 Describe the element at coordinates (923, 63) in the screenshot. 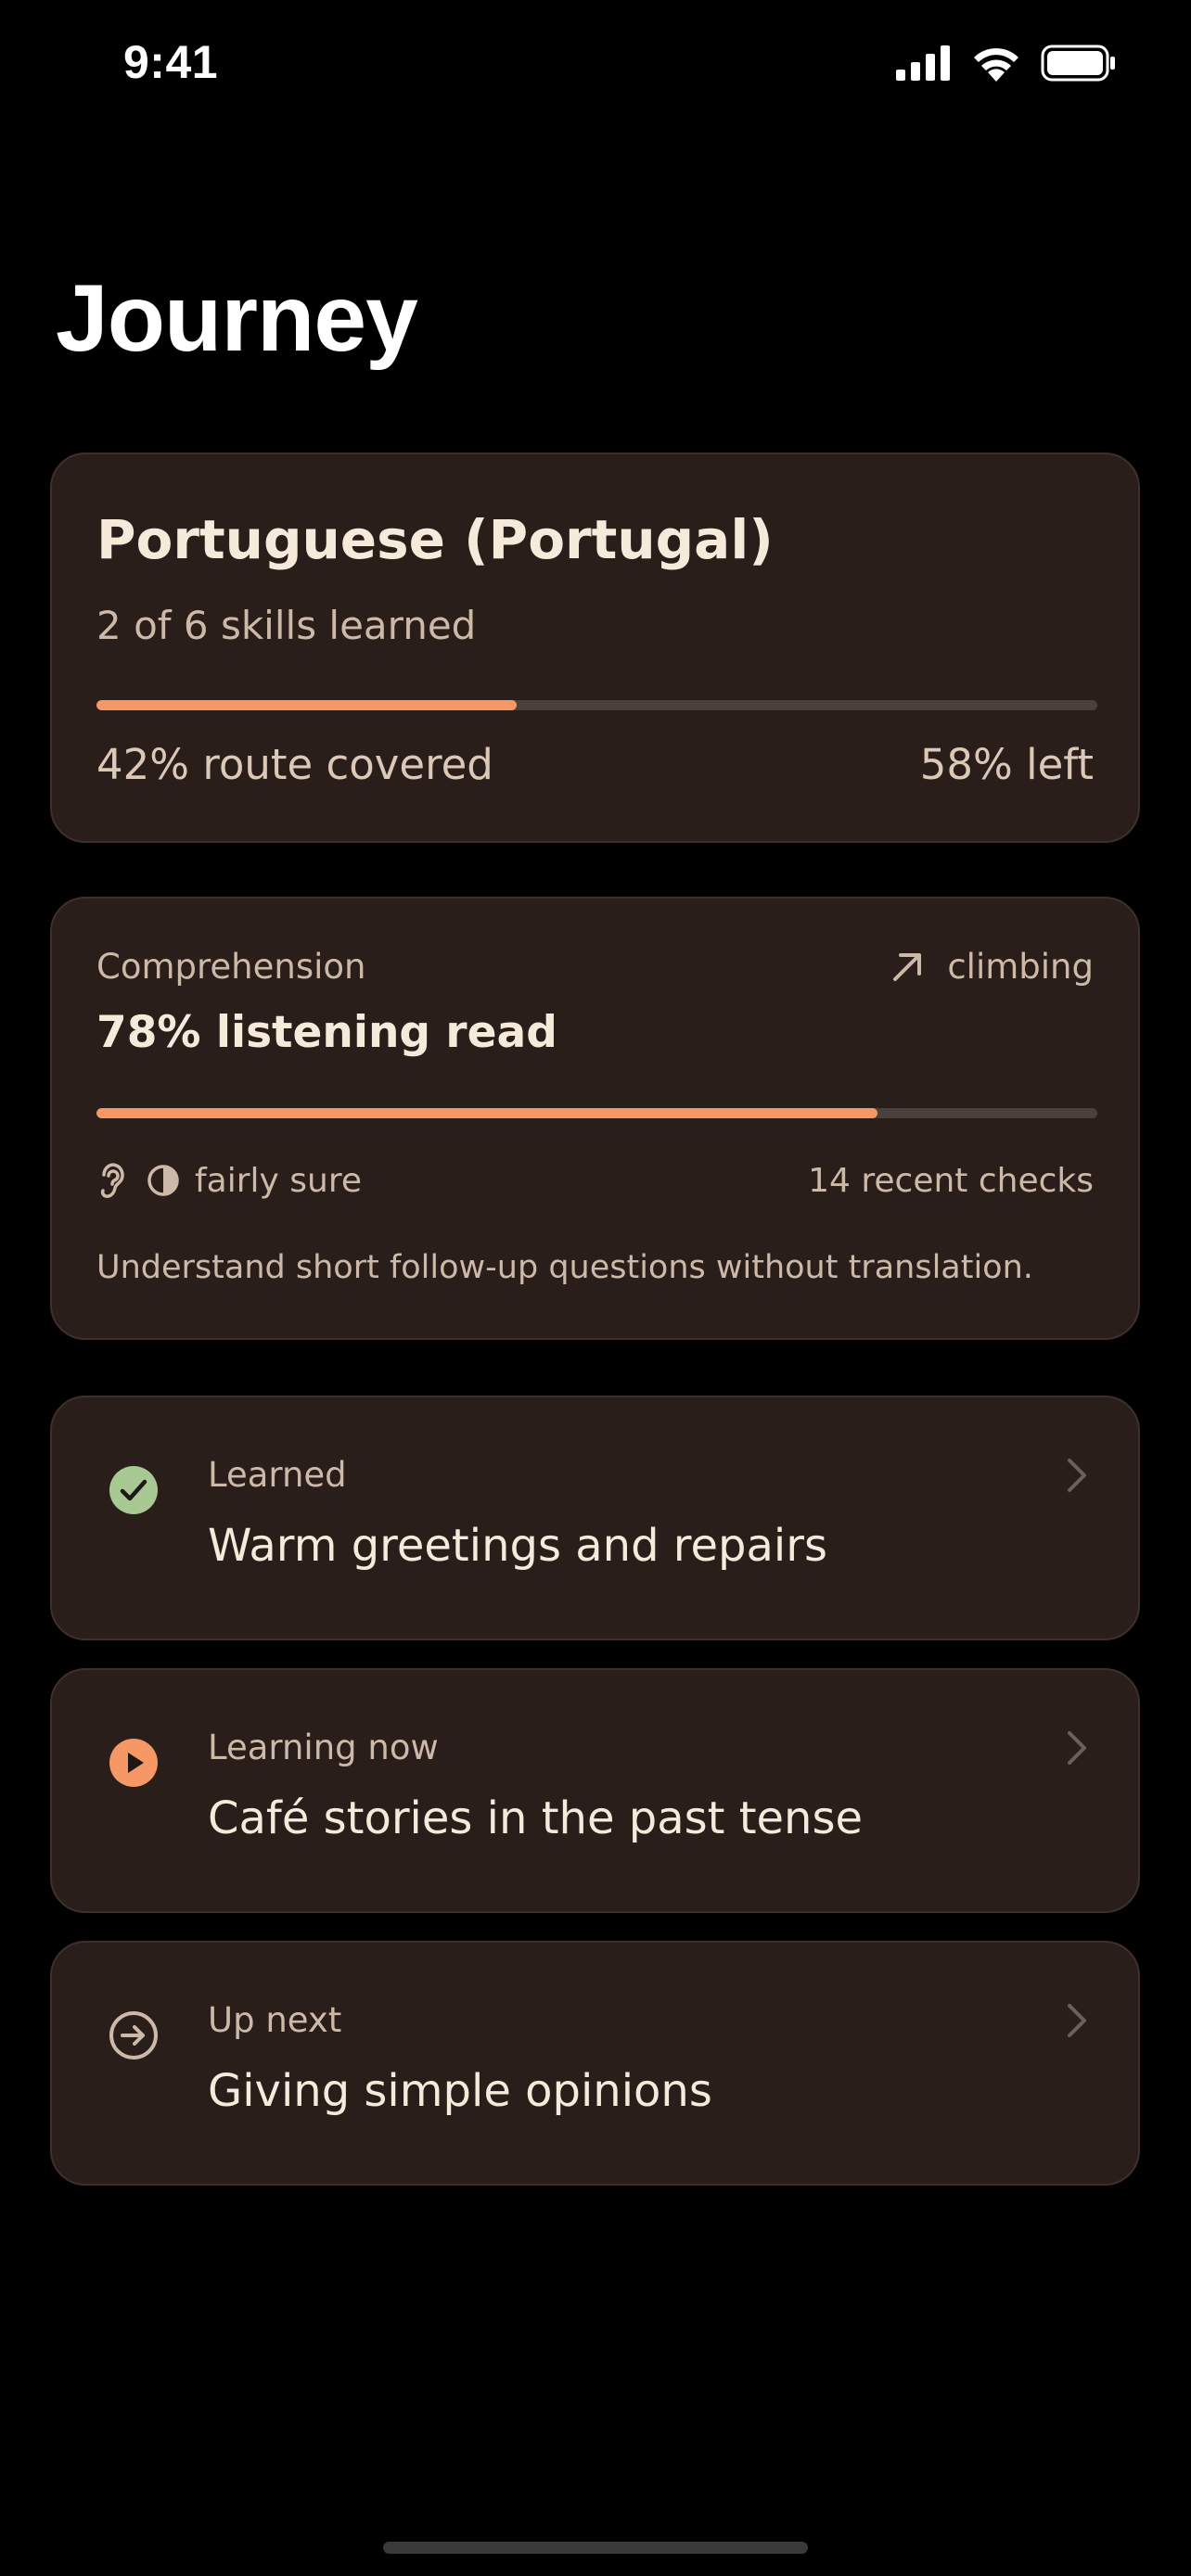

I see `signal-icon` at that location.